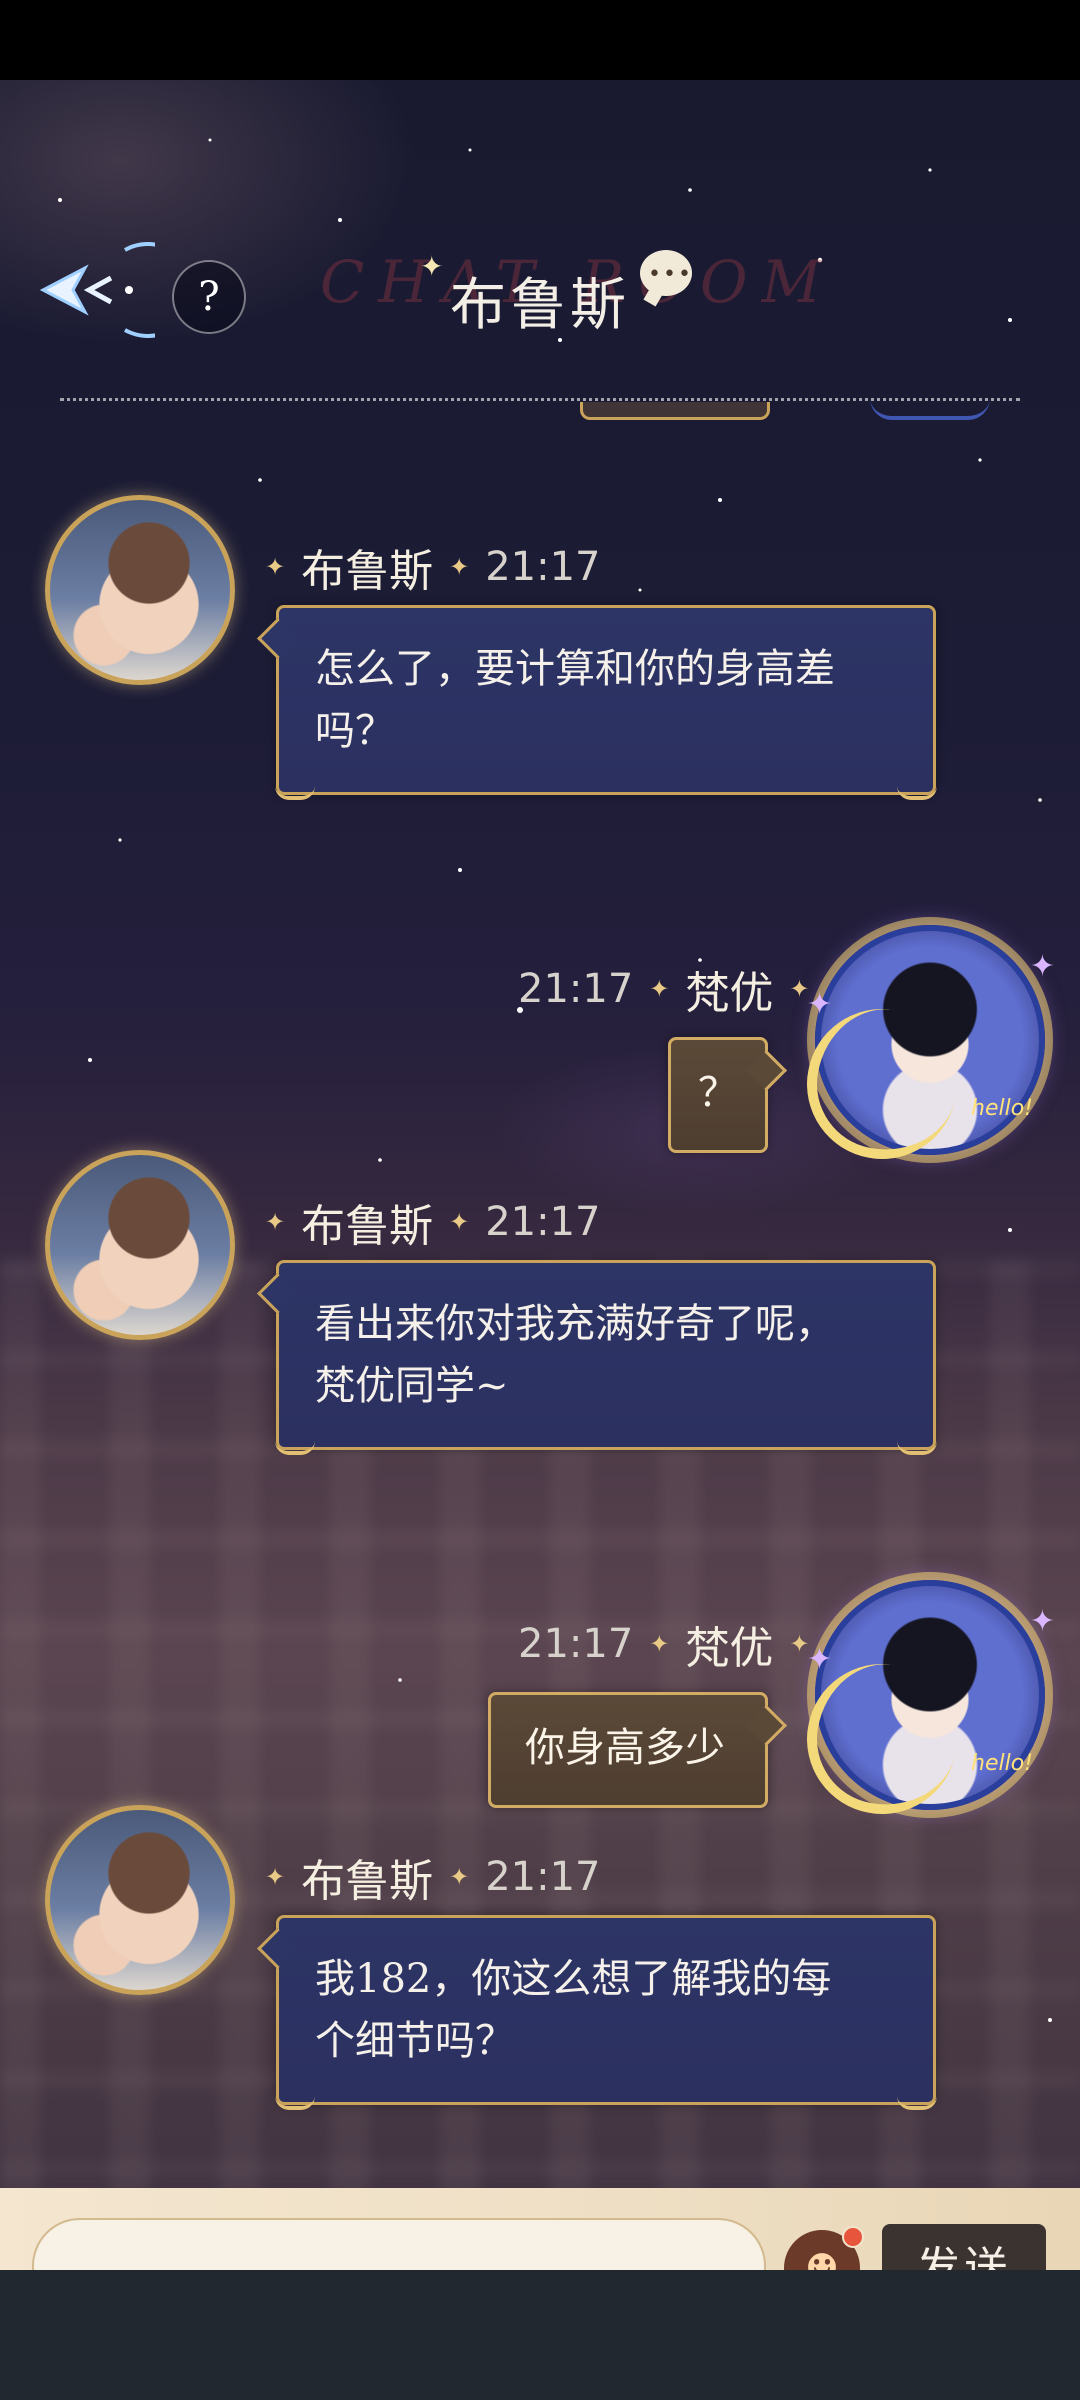  I want to click on message-text-line: ？, so click(718, 1093).